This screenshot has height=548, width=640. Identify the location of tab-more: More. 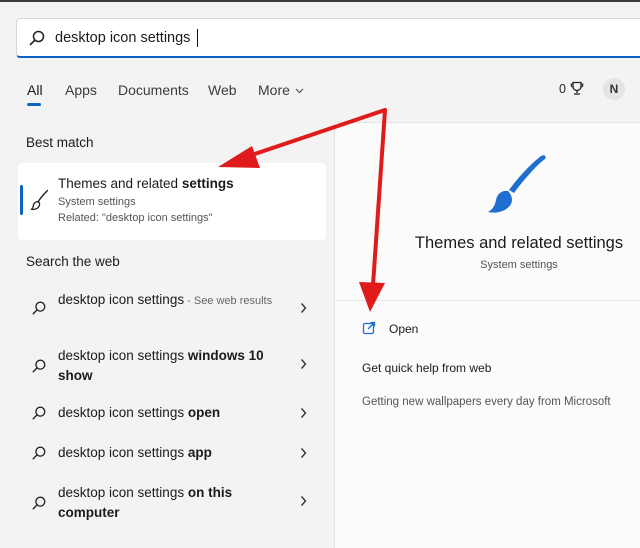
(281, 90).